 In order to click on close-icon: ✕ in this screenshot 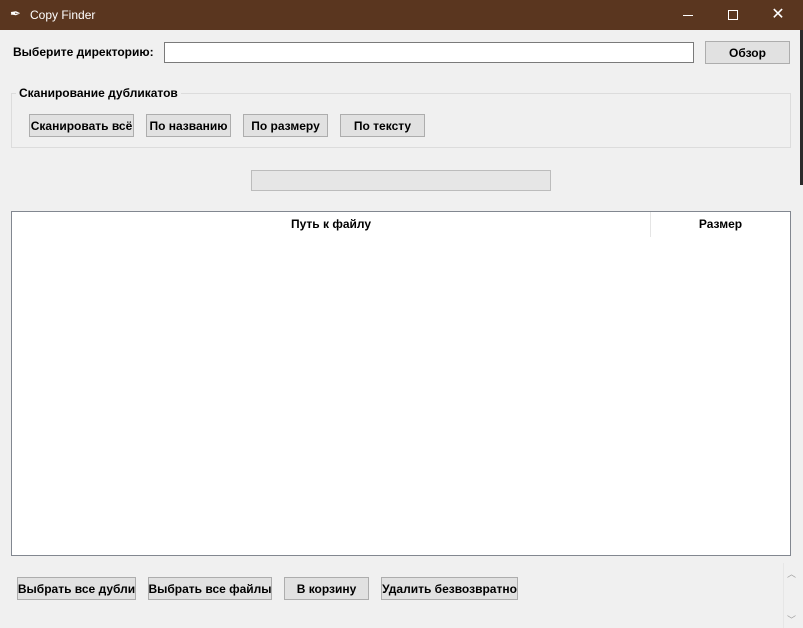, I will do `click(778, 14)`.